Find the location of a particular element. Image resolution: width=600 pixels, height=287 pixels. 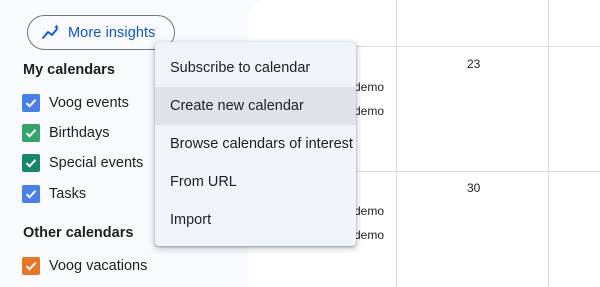

menu-item-from-url: From URL is located at coordinates (255, 182).